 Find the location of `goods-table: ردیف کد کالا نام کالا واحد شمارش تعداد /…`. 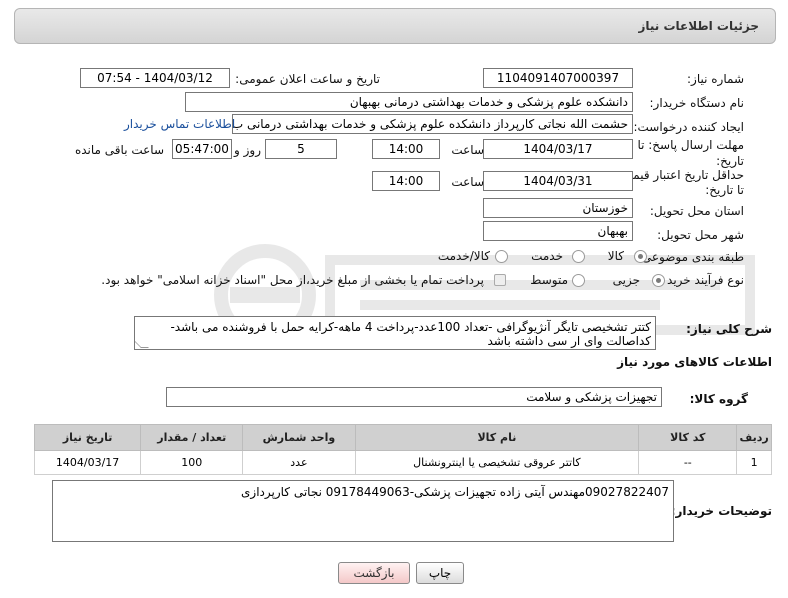

goods-table: ردیف کد کالا نام کالا واحد شمارش تعداد /… is located at coordinates (402, 449).